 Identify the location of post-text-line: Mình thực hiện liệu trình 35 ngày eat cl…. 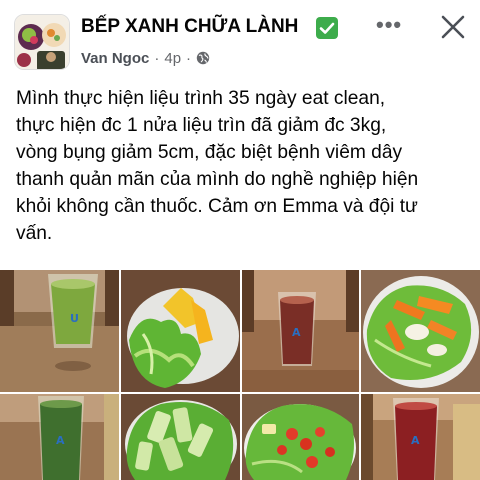
(201, 98).